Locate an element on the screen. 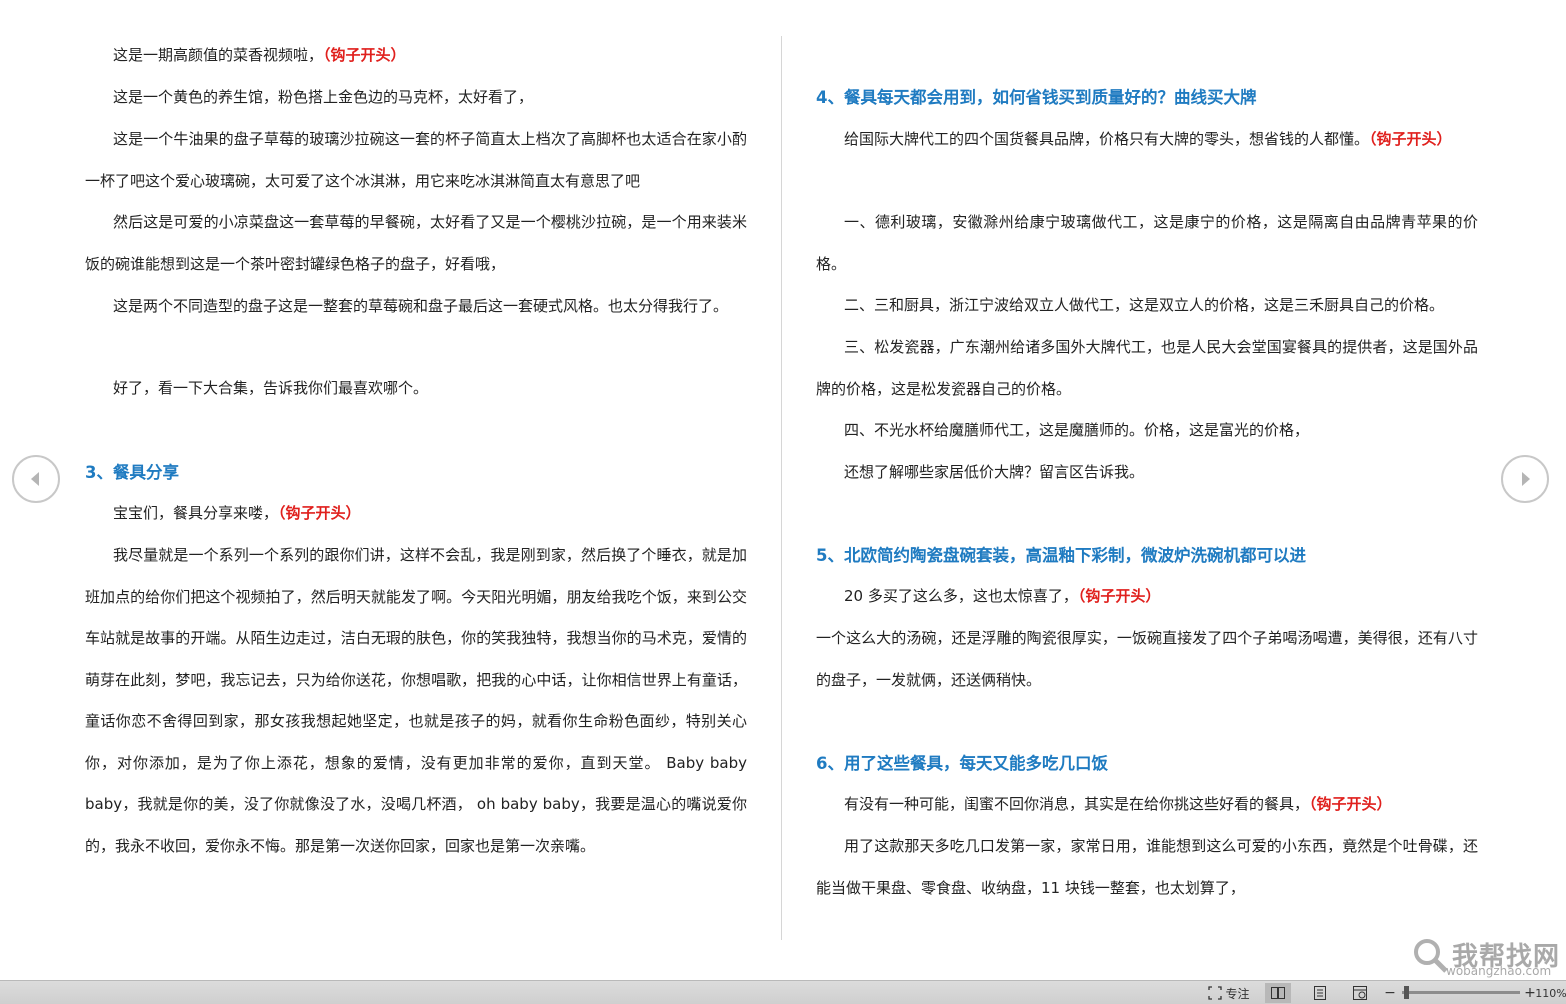 The image size is (1566, 1004). print-layout-icon is located at coordinates (1320, 993).